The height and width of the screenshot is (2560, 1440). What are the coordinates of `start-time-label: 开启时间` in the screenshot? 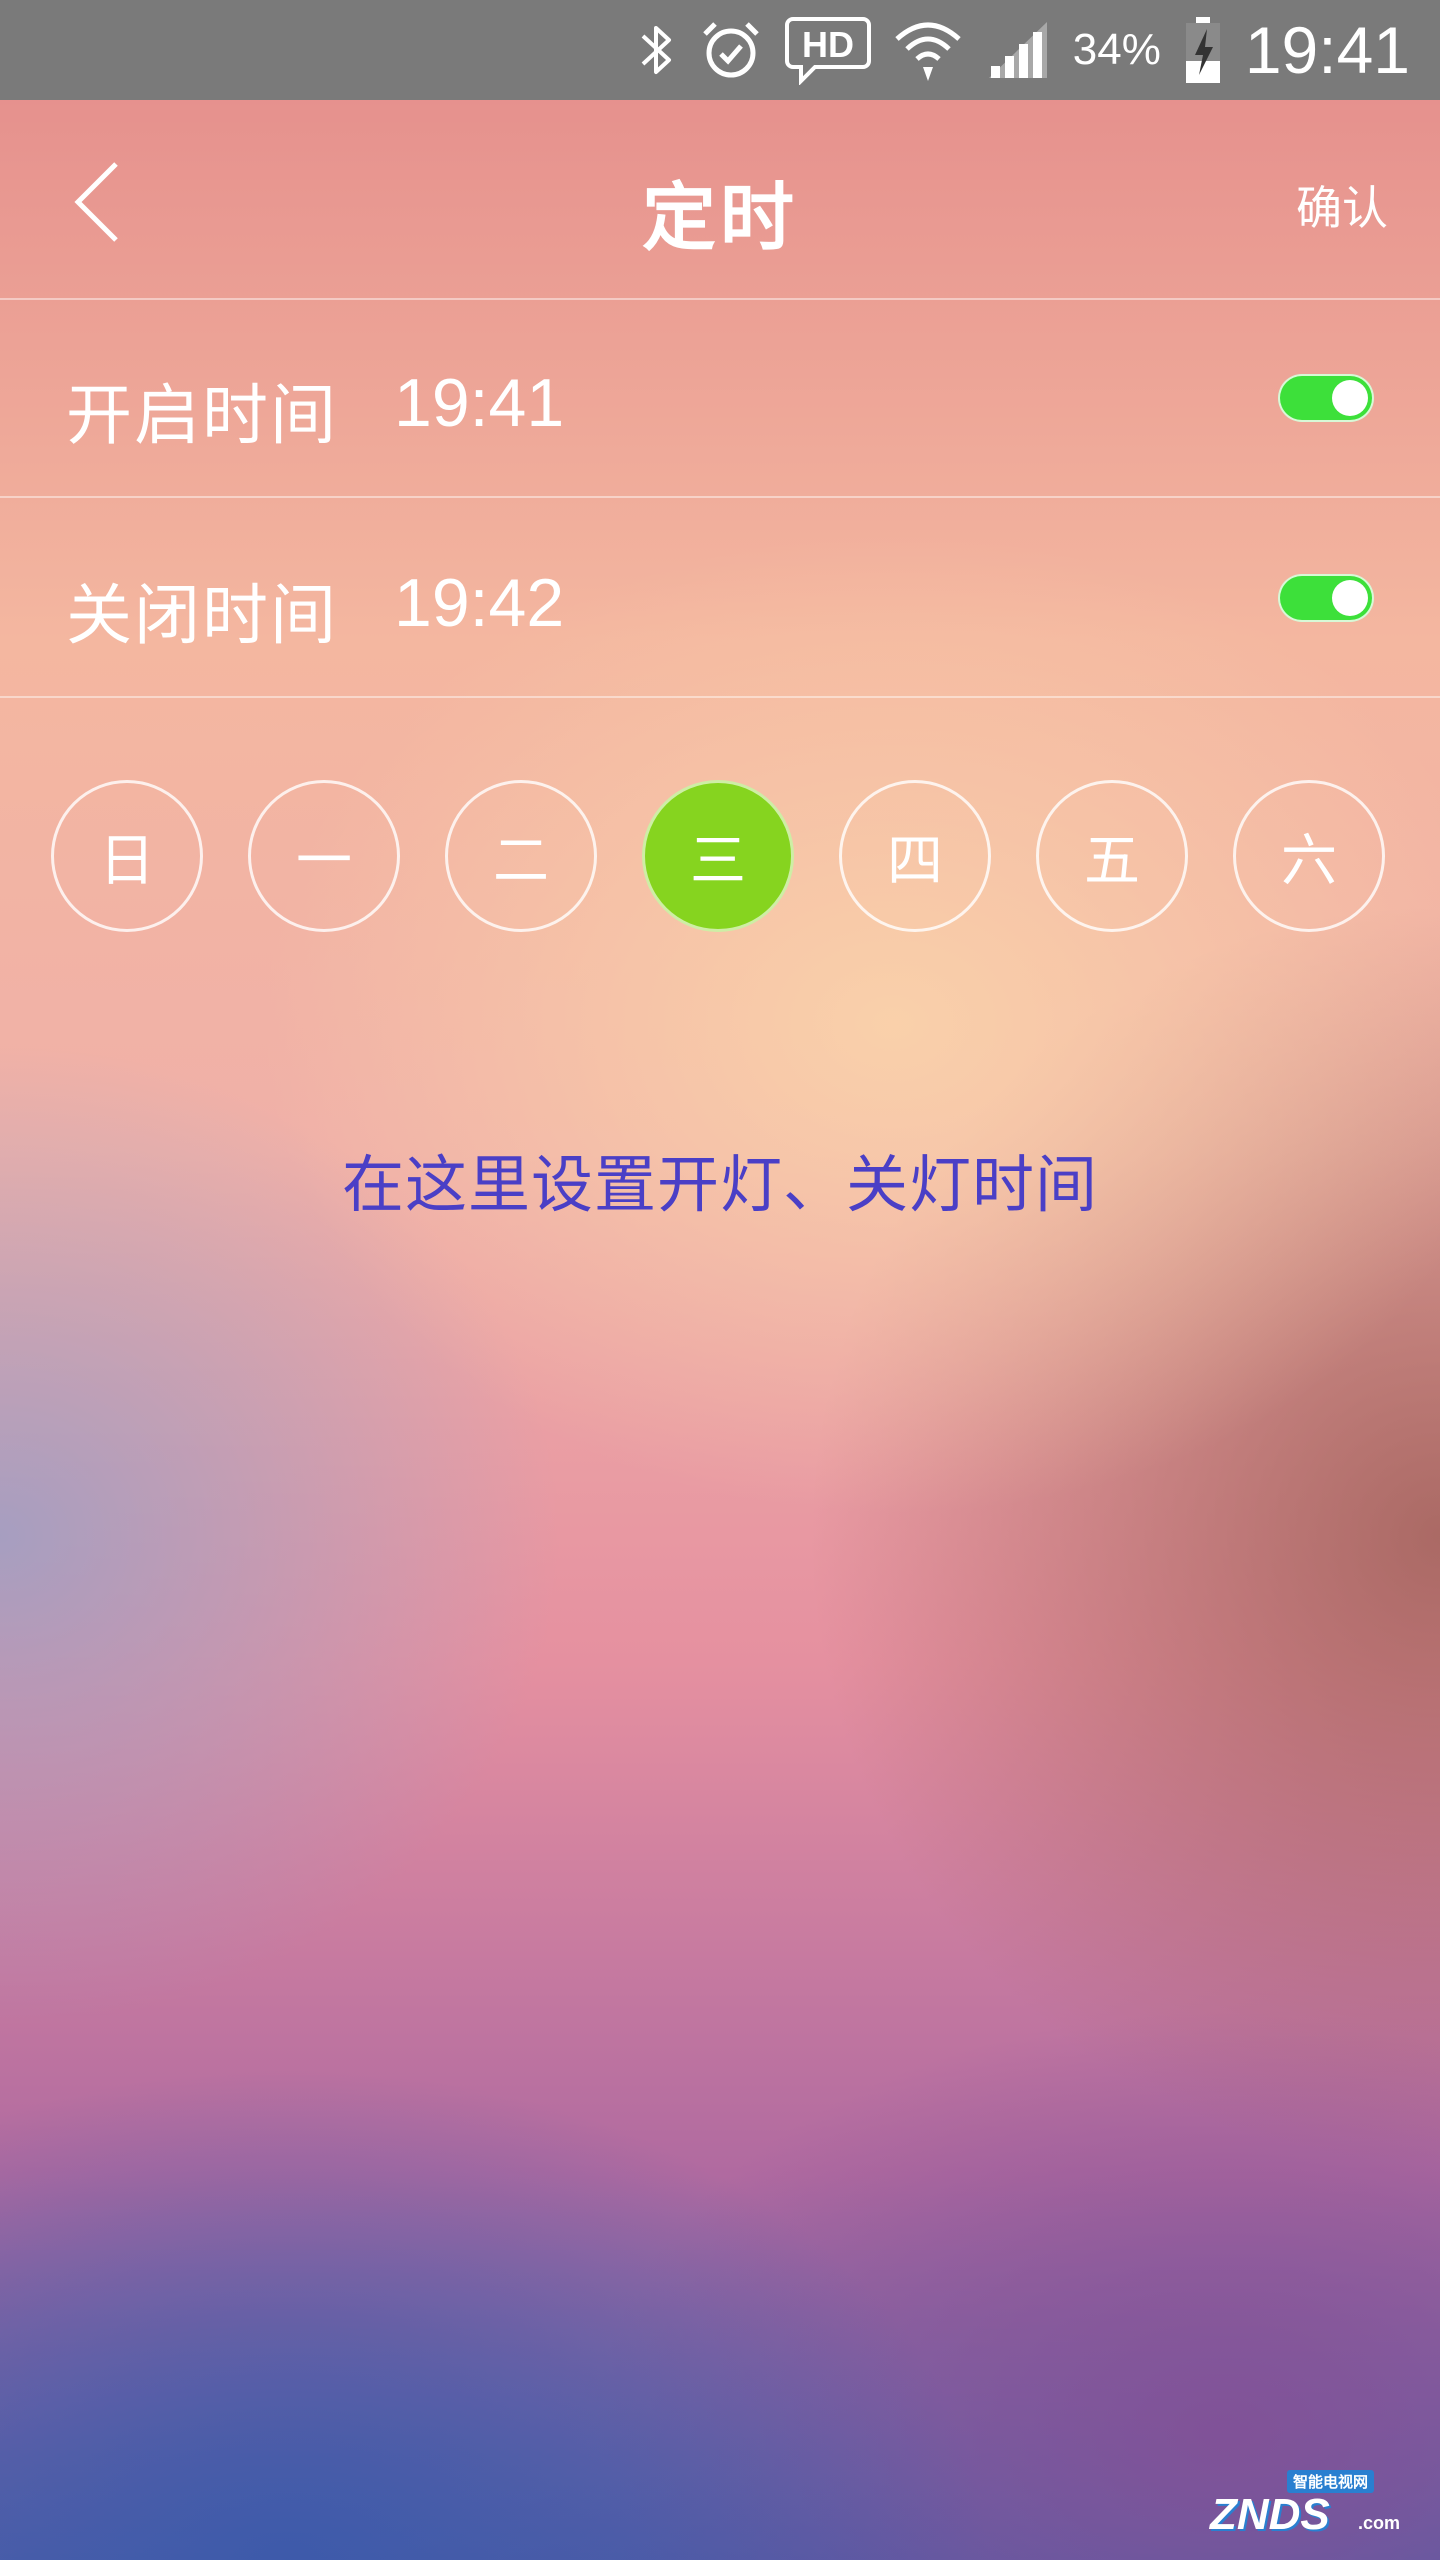 It's located at (202, 415).